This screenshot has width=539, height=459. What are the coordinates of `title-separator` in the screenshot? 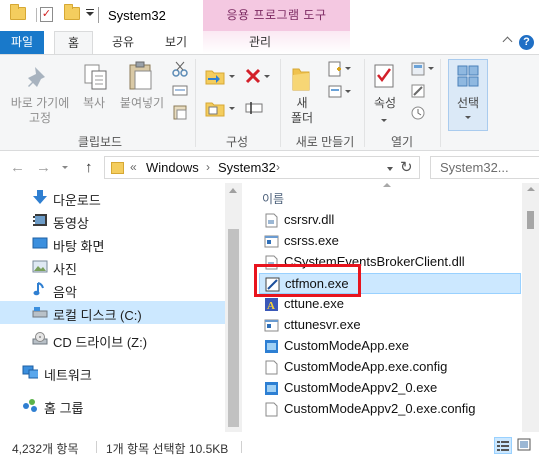 It's located at (98, 15).